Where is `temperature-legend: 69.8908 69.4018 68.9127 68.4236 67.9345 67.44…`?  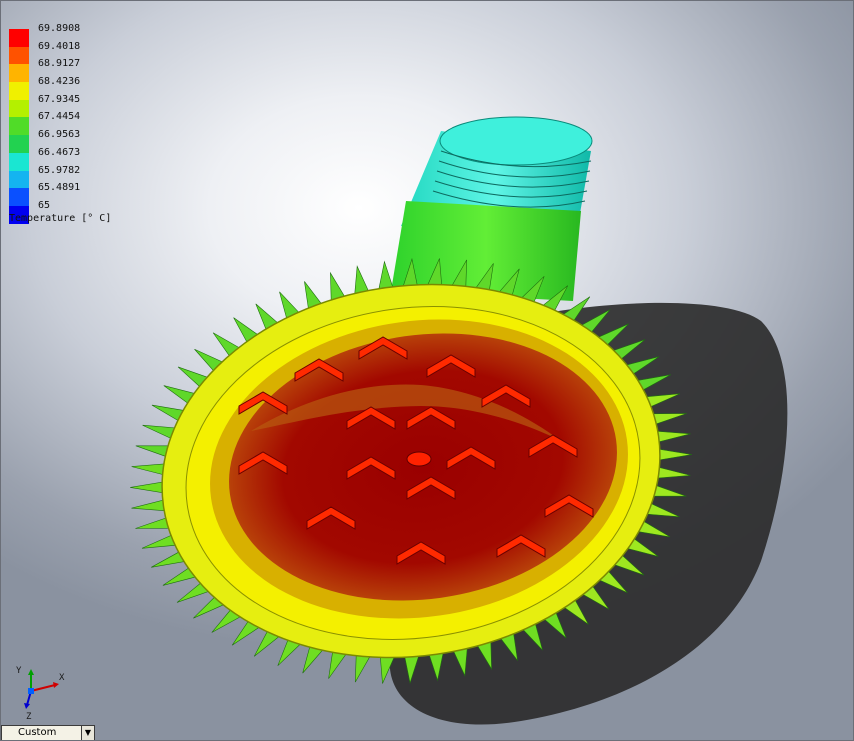
temperature-legend: 69.8908 69.4018 68.9127 68.4236 67.9345 67.44… is located at coordinates (64, 123).